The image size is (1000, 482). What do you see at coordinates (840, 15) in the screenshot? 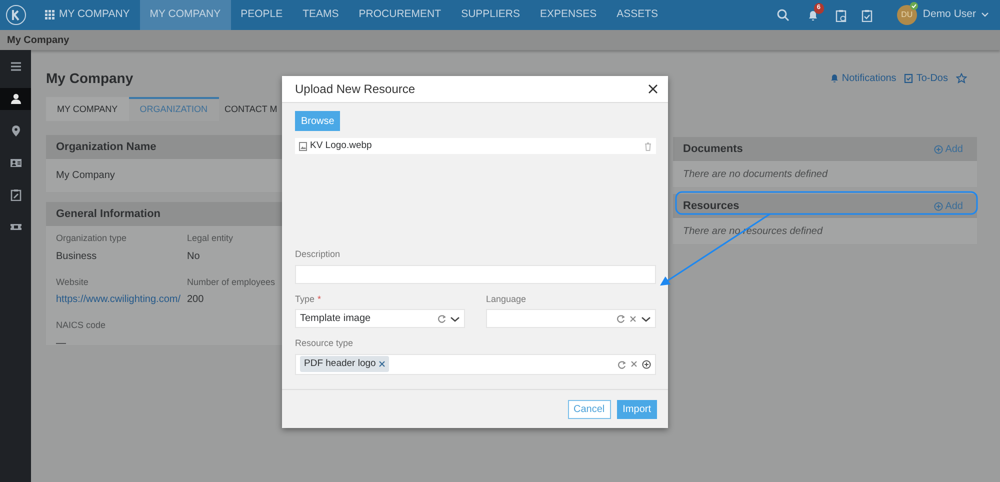
I see `clipboard-clock-icon` at bounding box center [840, 15].